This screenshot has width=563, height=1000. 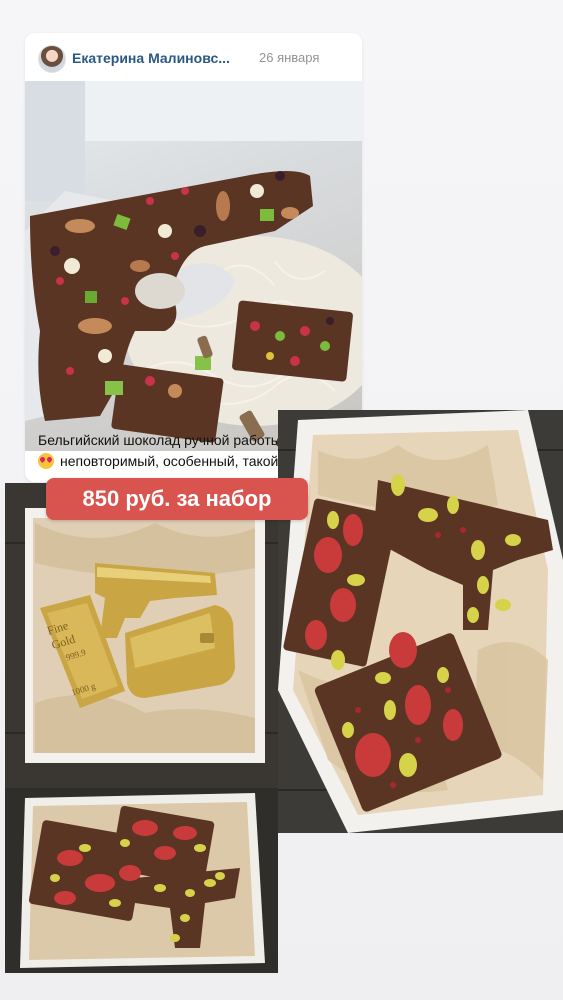 What do you see at coordinates (46, 461) in the screenshot?
I see `heart-eyes-emoji-icon` at bounding box center [46, 461].